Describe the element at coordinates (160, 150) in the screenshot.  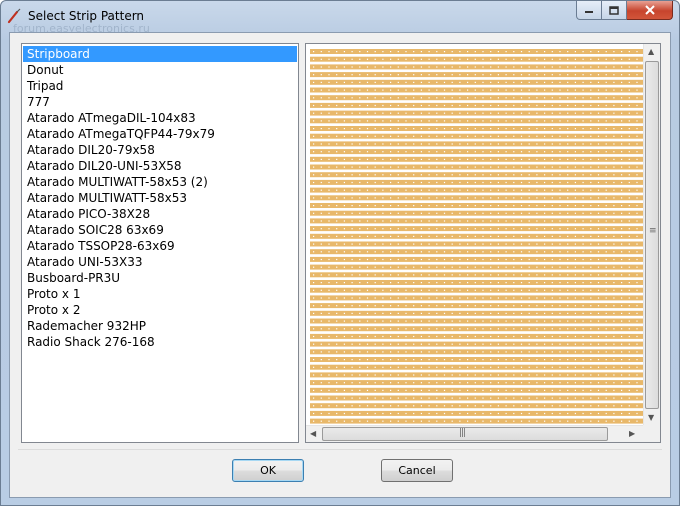
I see `list-item: Atarado DIL20-79x58` at that location.